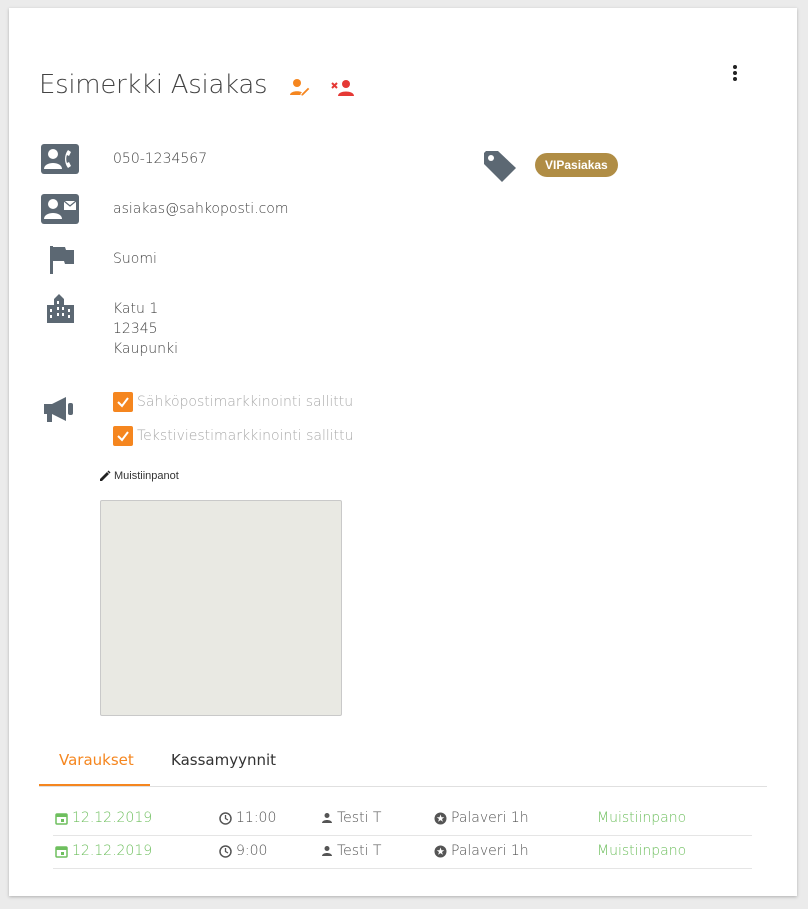 This screenshot has height=909, width=808. What do you see at coordinates (60, 260) in the screenshot?
I see `flag-icon` at bounding box center [60, 260].